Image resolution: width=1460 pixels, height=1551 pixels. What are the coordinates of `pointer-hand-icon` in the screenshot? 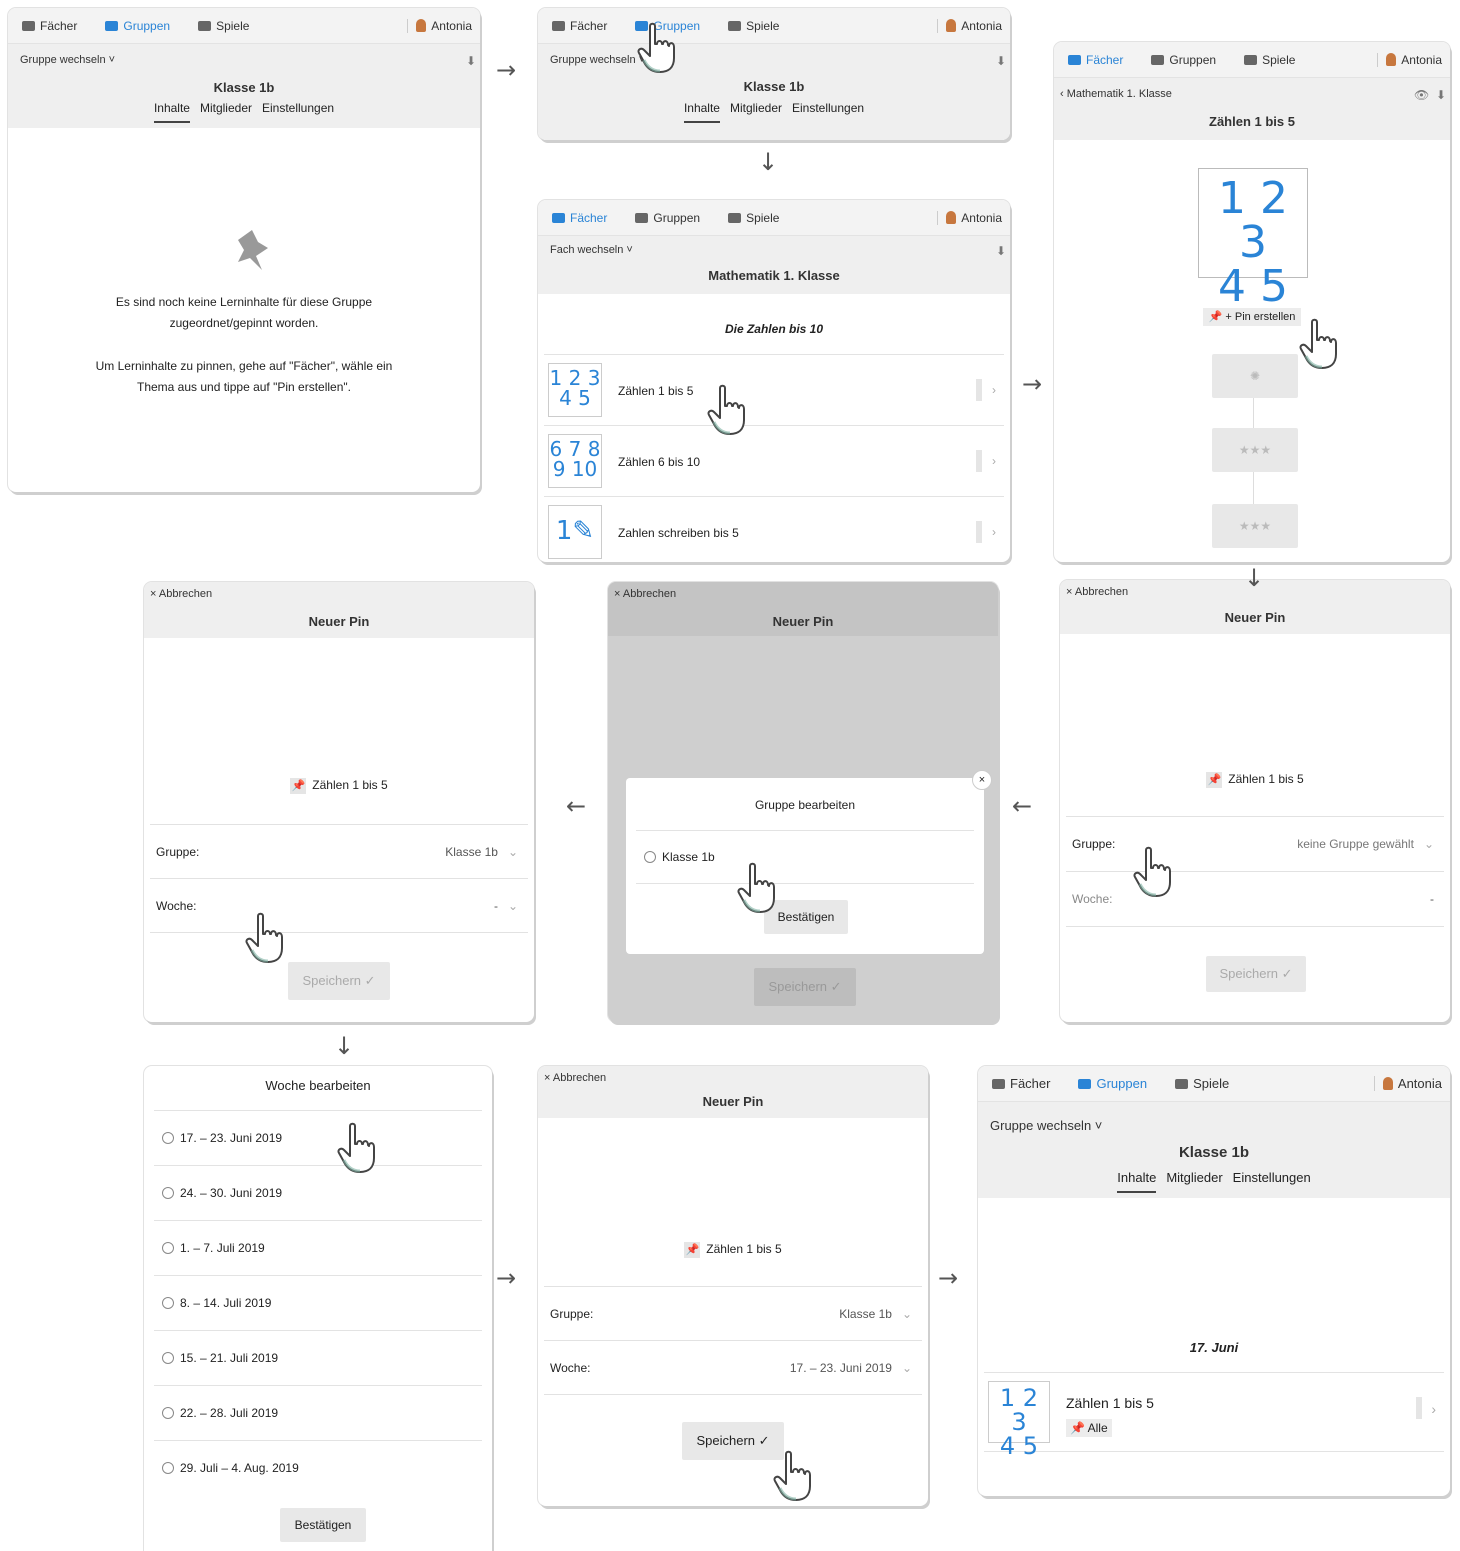 It's located at (726, 410).